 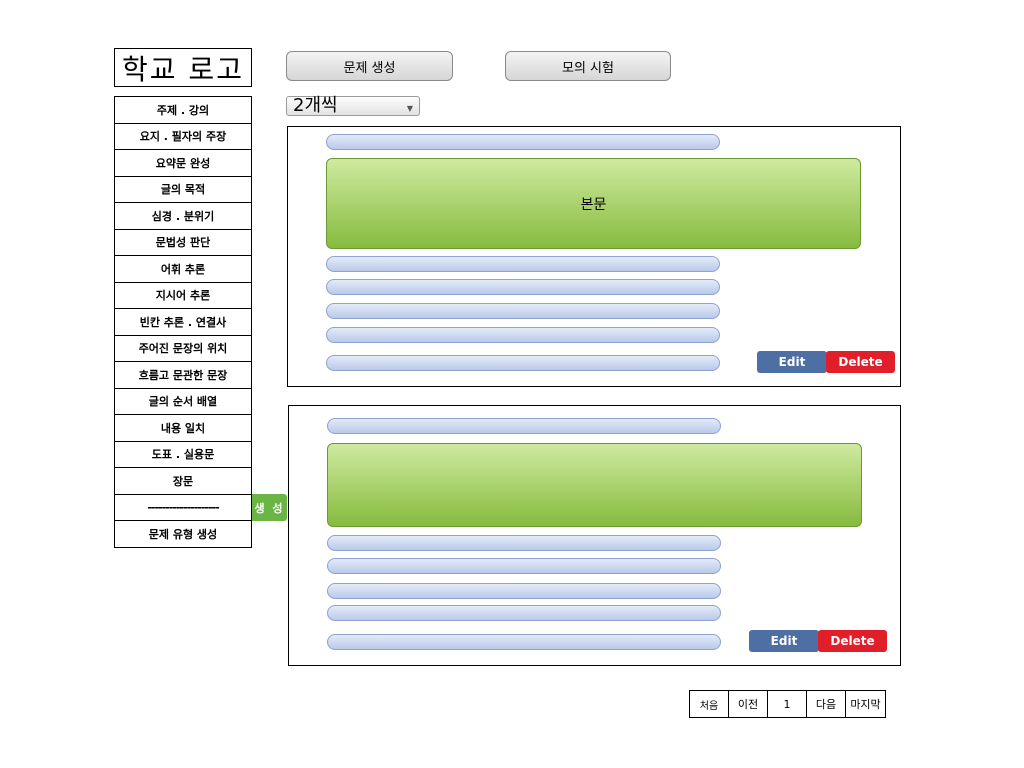 What do you see at coordinates (183, 67) in the screenshot?
I see `school-logo: 학교 로고` at bounding box center [183, 67].